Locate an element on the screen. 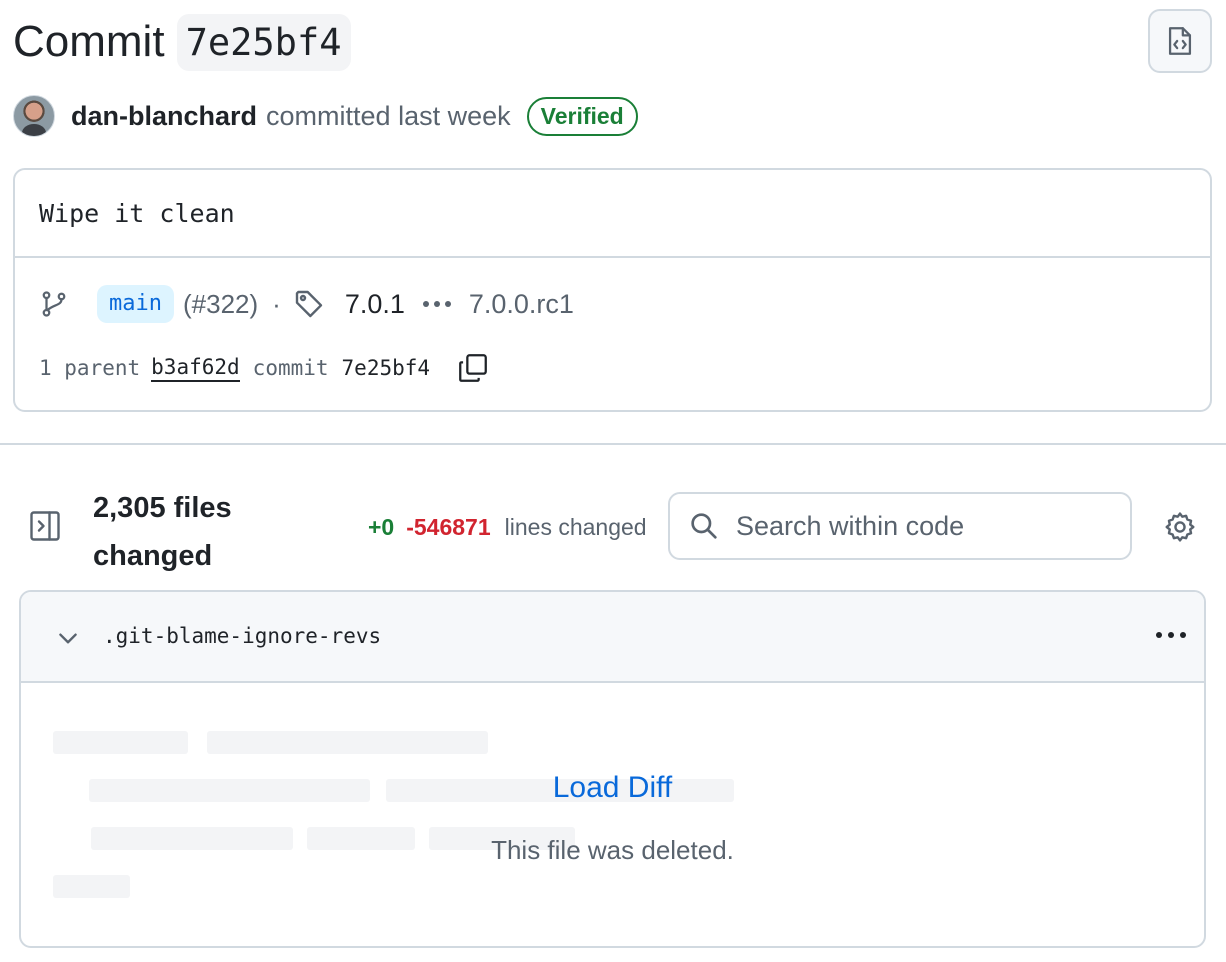  page-title: Commit is located at coordinates (89, 41).